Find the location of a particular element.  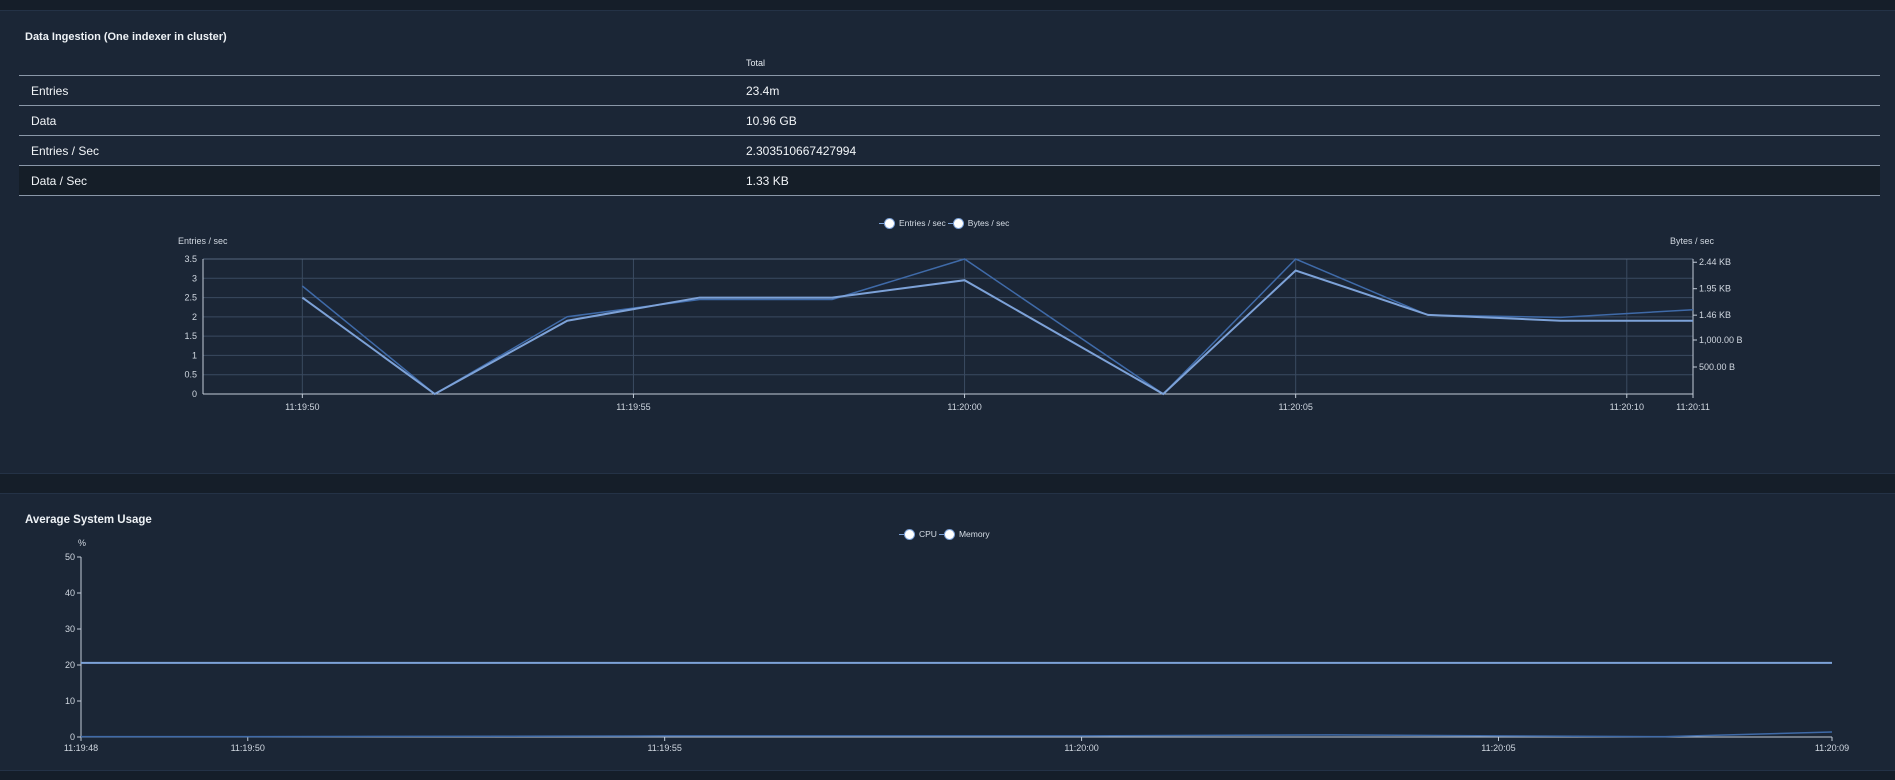

y-tick-label: 1 is located at coordinates (194, 355).